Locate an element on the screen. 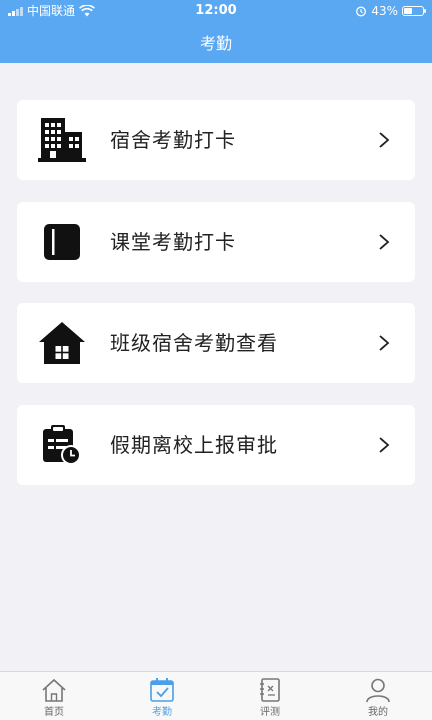  tab-evaluation: 评测 is located at coordinates (270, 696).